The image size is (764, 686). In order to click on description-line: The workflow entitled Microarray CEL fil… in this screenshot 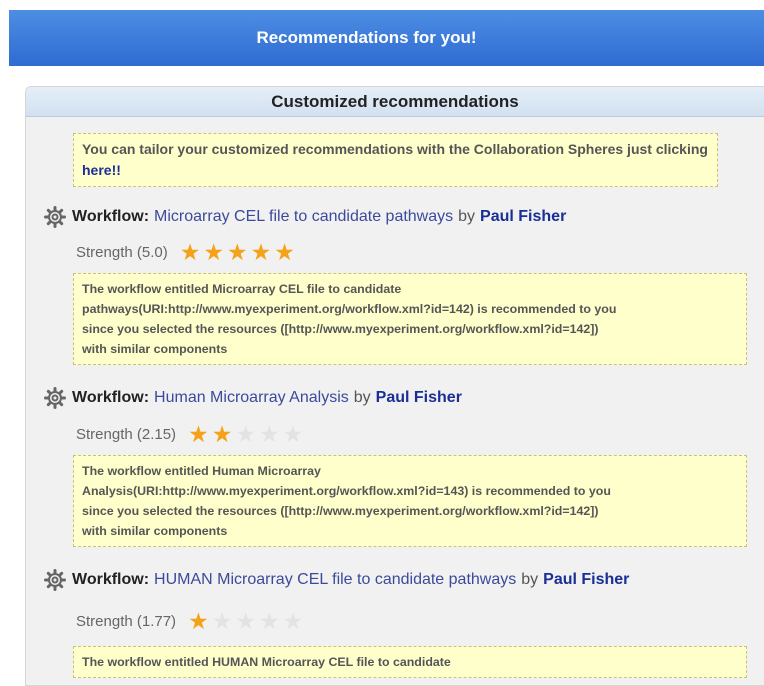, I will do `click(242, 289)`.